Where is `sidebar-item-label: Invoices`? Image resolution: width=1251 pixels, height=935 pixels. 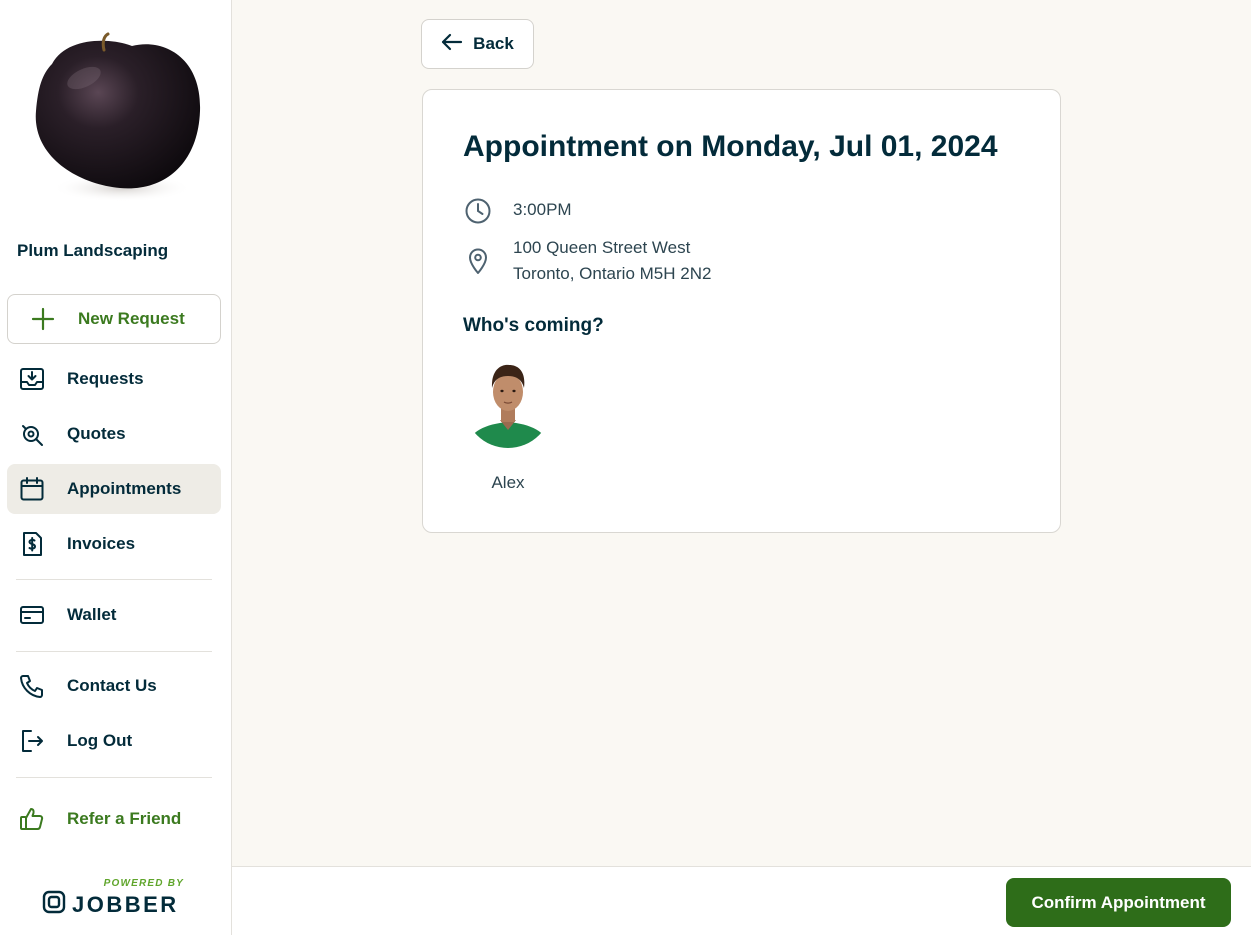 sidebar-item-label: Invoices is located at coordinates (101, 543).